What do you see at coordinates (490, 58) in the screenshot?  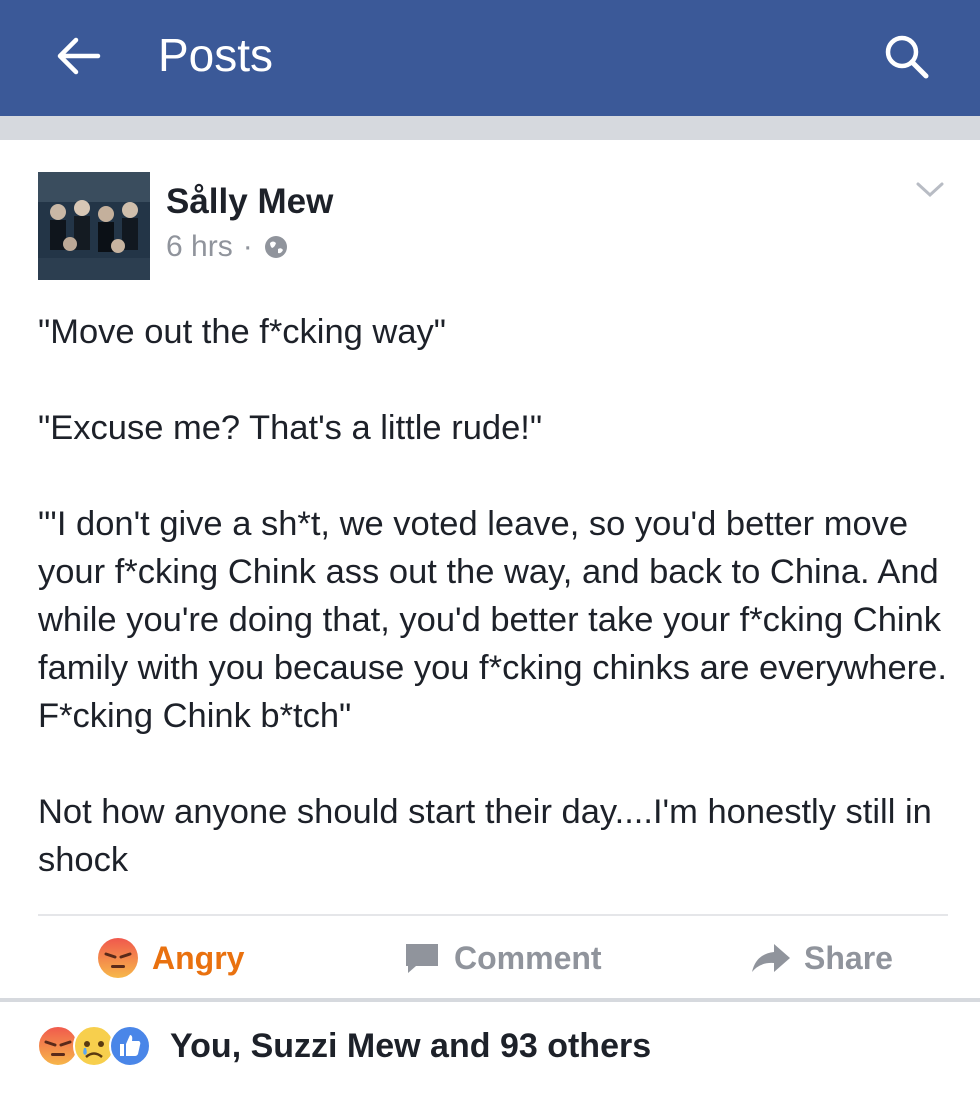 I see `top-app-bar: Posts` at bounding box center [490, 58].